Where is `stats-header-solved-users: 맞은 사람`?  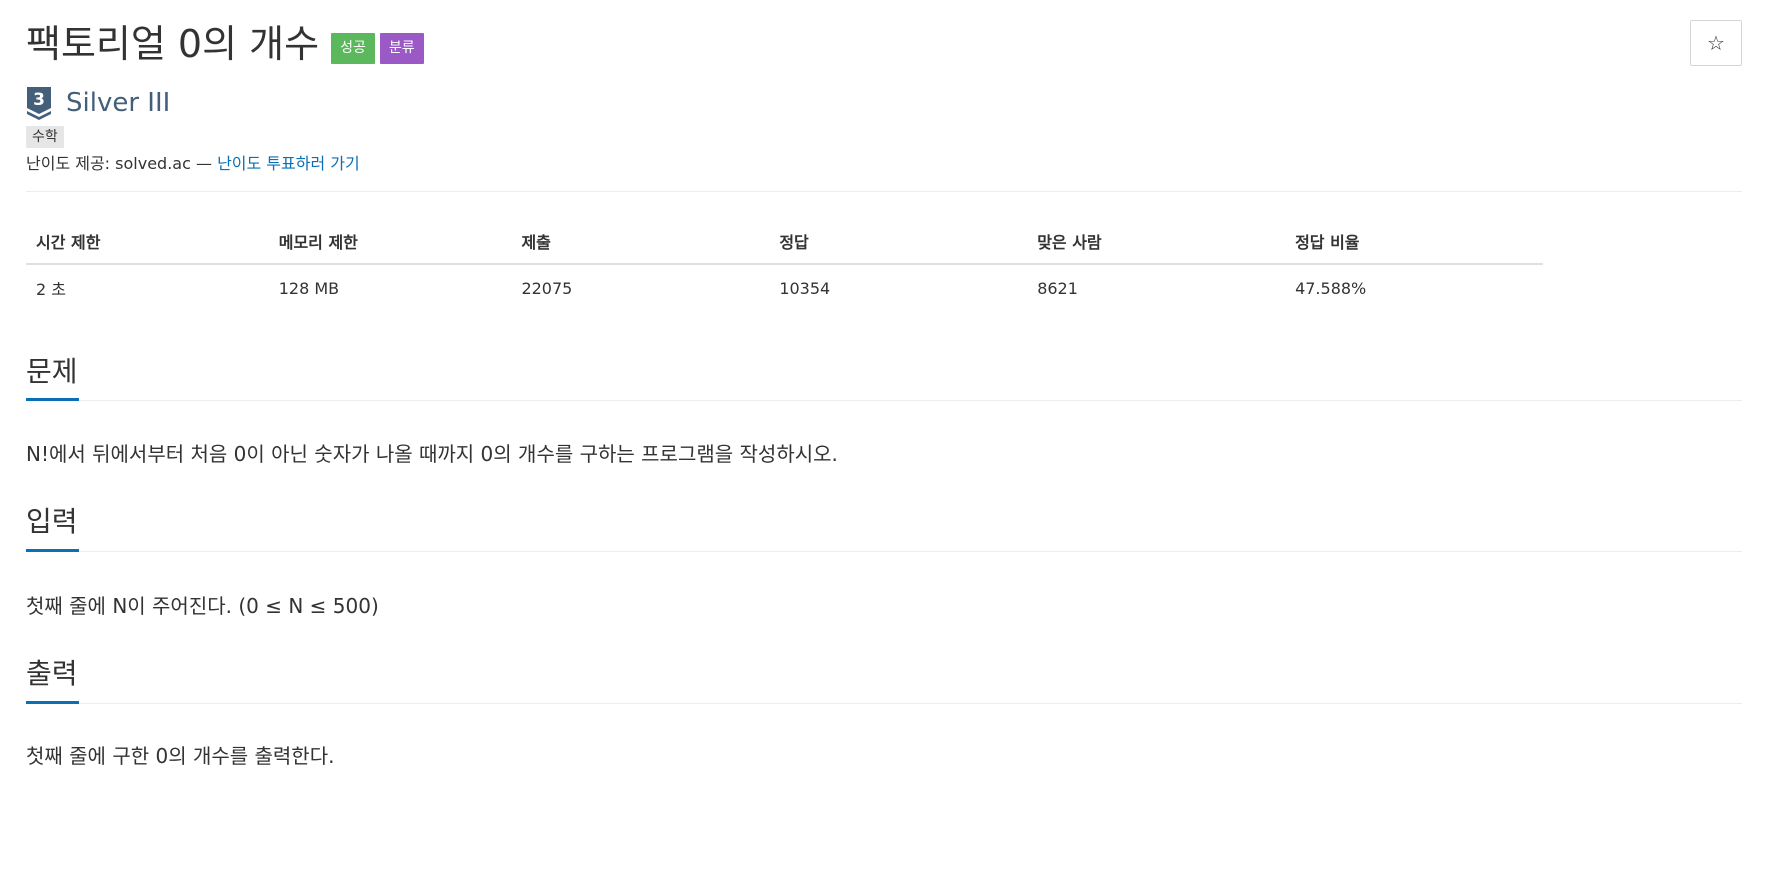 stats-header-solved-users: 맞은 사람 is located at coordinates (1156, 242).